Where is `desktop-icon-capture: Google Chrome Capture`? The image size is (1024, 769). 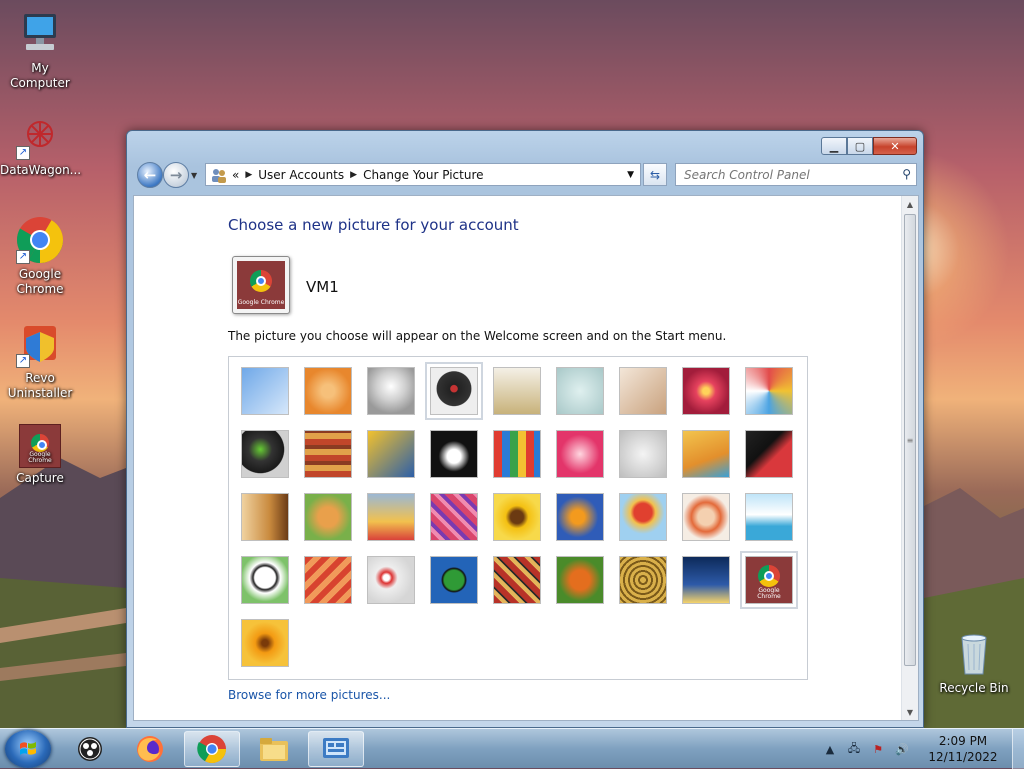
desktop-icon-capture: Google Chrome Capture is located at coordinates (40, 455).